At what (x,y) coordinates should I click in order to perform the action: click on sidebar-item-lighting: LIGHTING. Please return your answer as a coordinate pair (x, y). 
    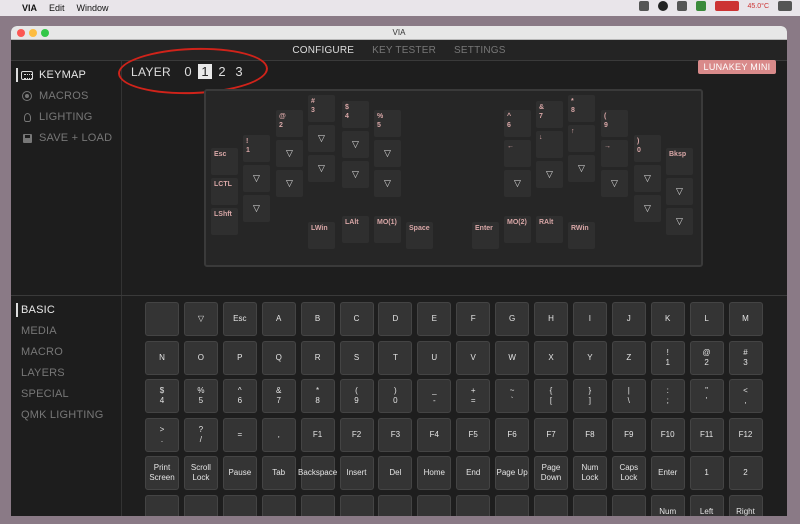
    Looking at the image, I should click on (57, 117).